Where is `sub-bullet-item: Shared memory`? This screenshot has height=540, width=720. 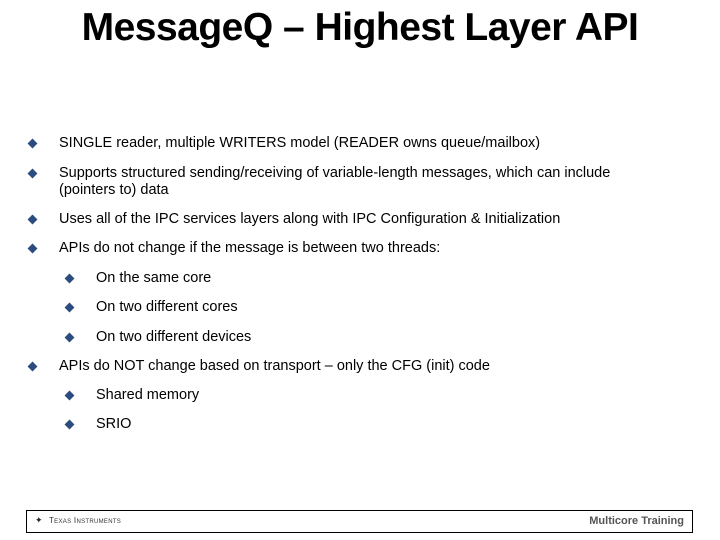 sub-bullet-item: Shared memory is located at coordinates (345, 395).